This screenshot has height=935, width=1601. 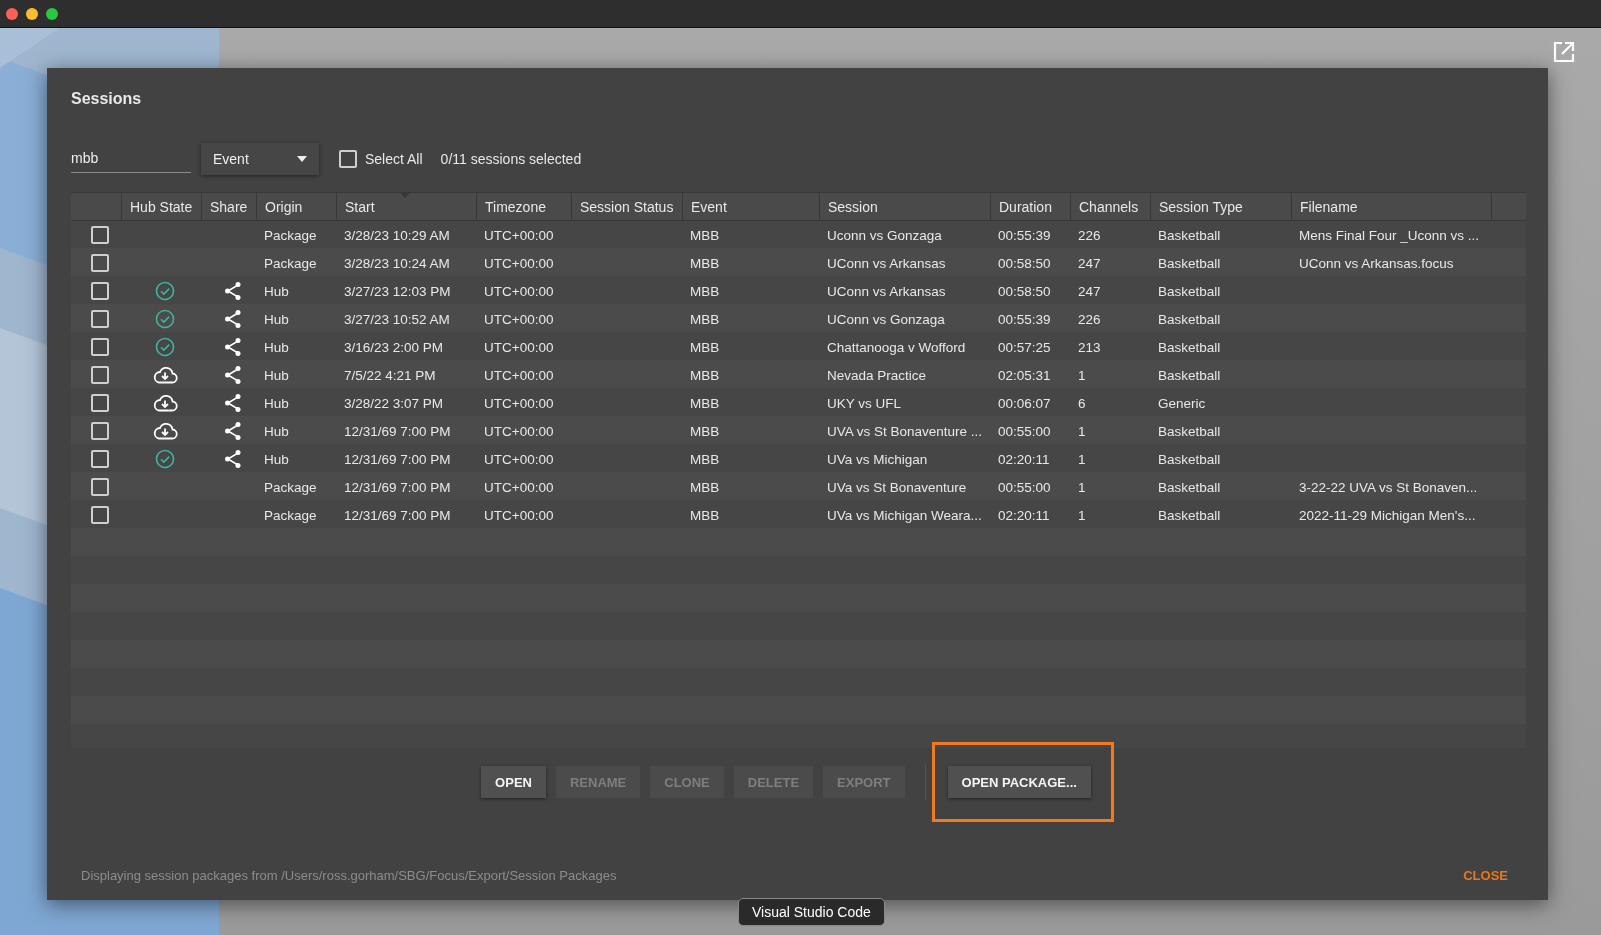 I want to click on close-window-button, so click(x=12, y=13).